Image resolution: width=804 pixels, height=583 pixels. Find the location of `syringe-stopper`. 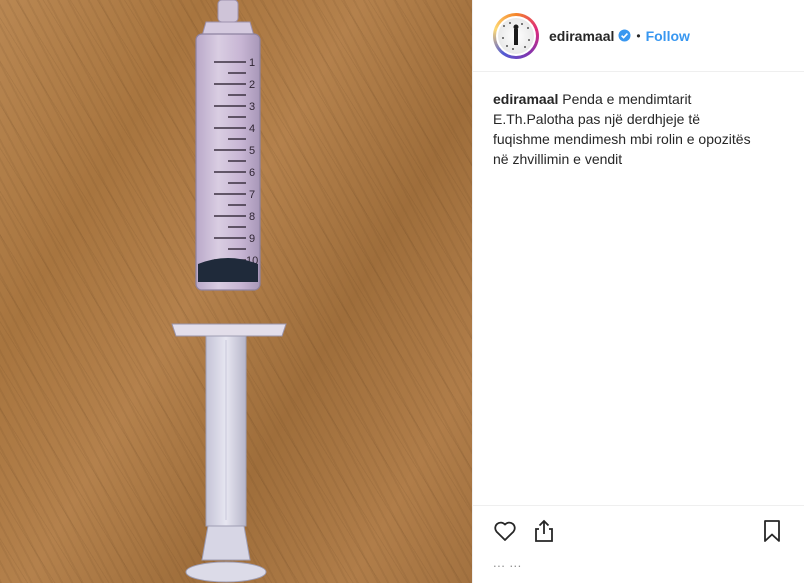

syringe-stopper is located at coordinates (228, 270).